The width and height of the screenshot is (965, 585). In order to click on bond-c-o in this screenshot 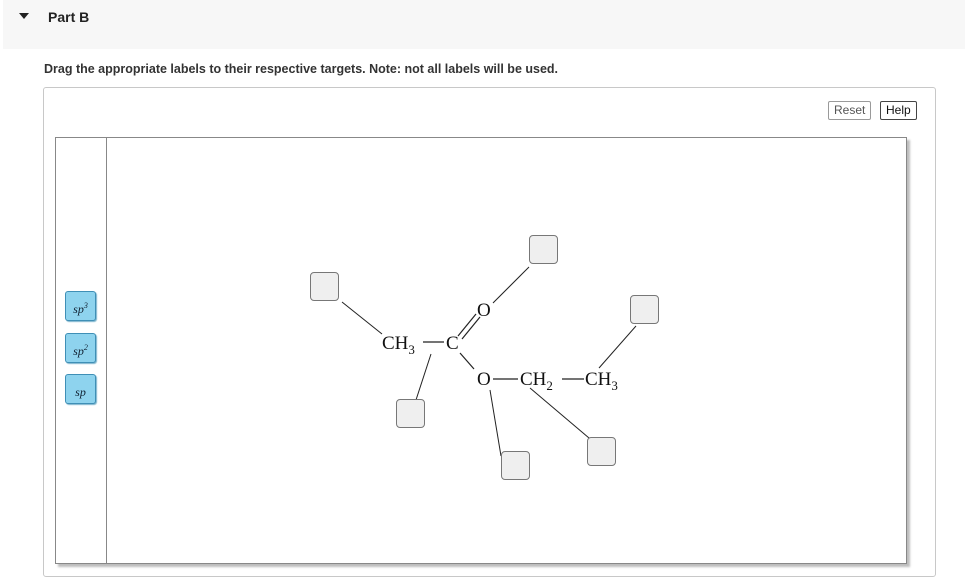, I will do `click(467, 361)`.